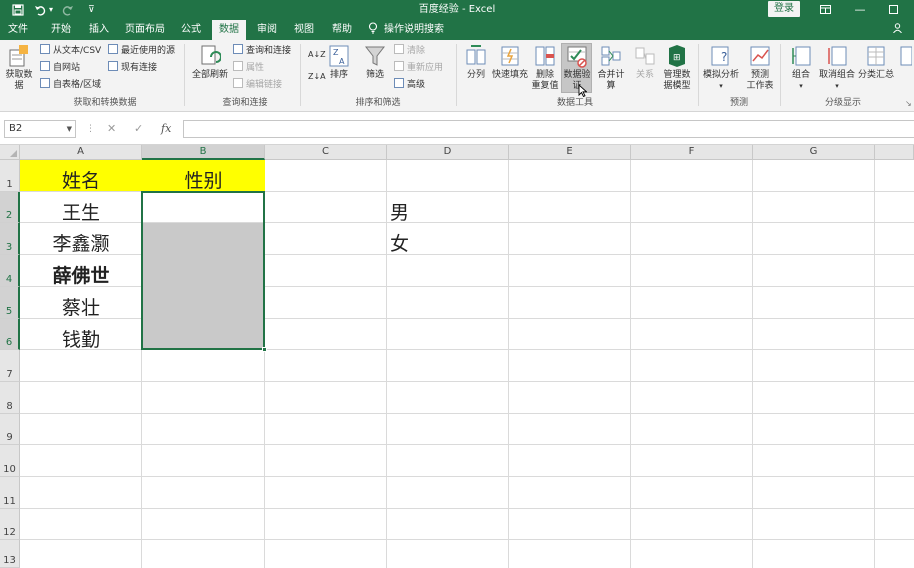  I want to click on sort-za-icon: Z↓A, so click(317, 77).